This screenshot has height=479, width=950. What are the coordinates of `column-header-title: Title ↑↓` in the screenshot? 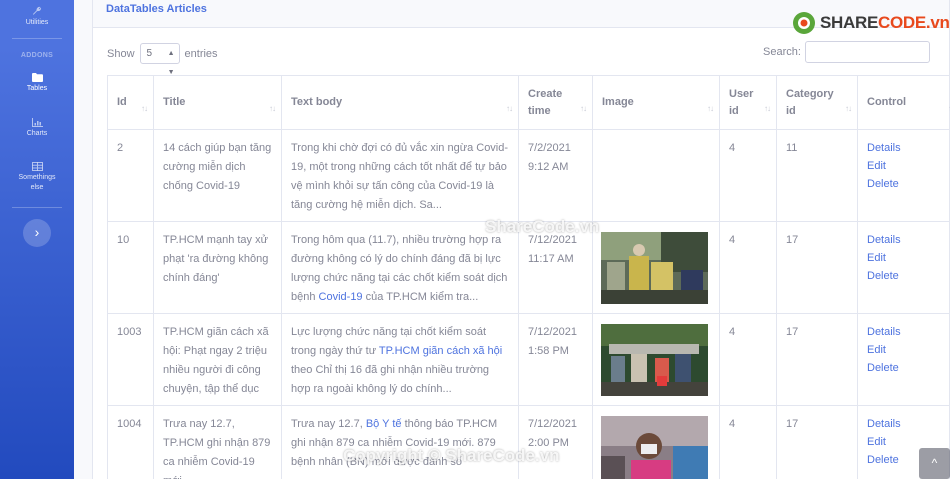 It's located at (217, 102).